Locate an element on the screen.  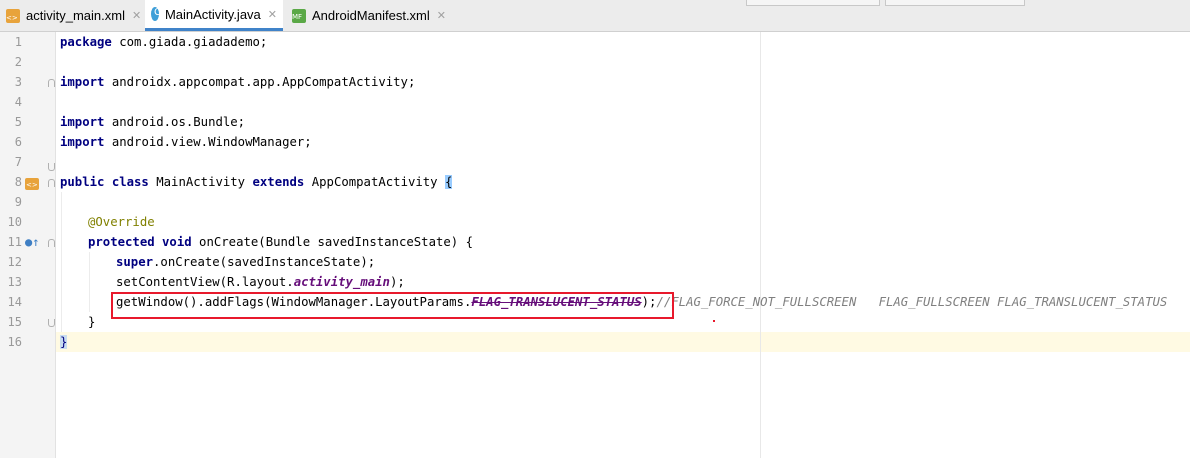
line-number: 3 is located at coordinates (18, 82).